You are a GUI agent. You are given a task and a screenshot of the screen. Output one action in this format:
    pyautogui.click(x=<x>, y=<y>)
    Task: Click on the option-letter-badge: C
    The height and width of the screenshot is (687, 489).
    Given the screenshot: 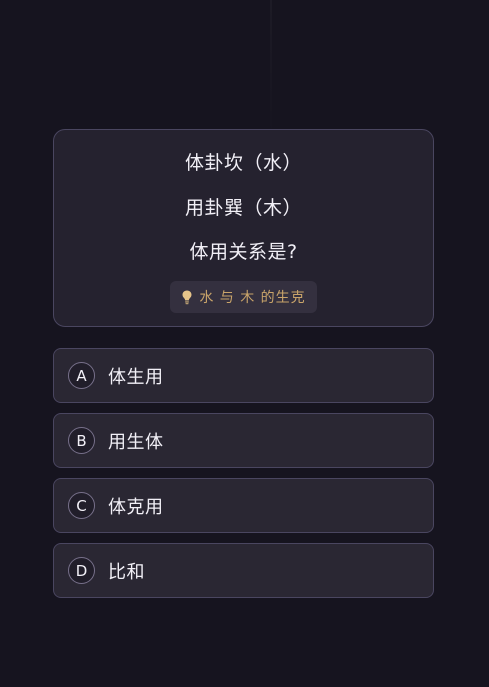 What is the action you would take?
    pyautogui.click(x=81, y=505)
    